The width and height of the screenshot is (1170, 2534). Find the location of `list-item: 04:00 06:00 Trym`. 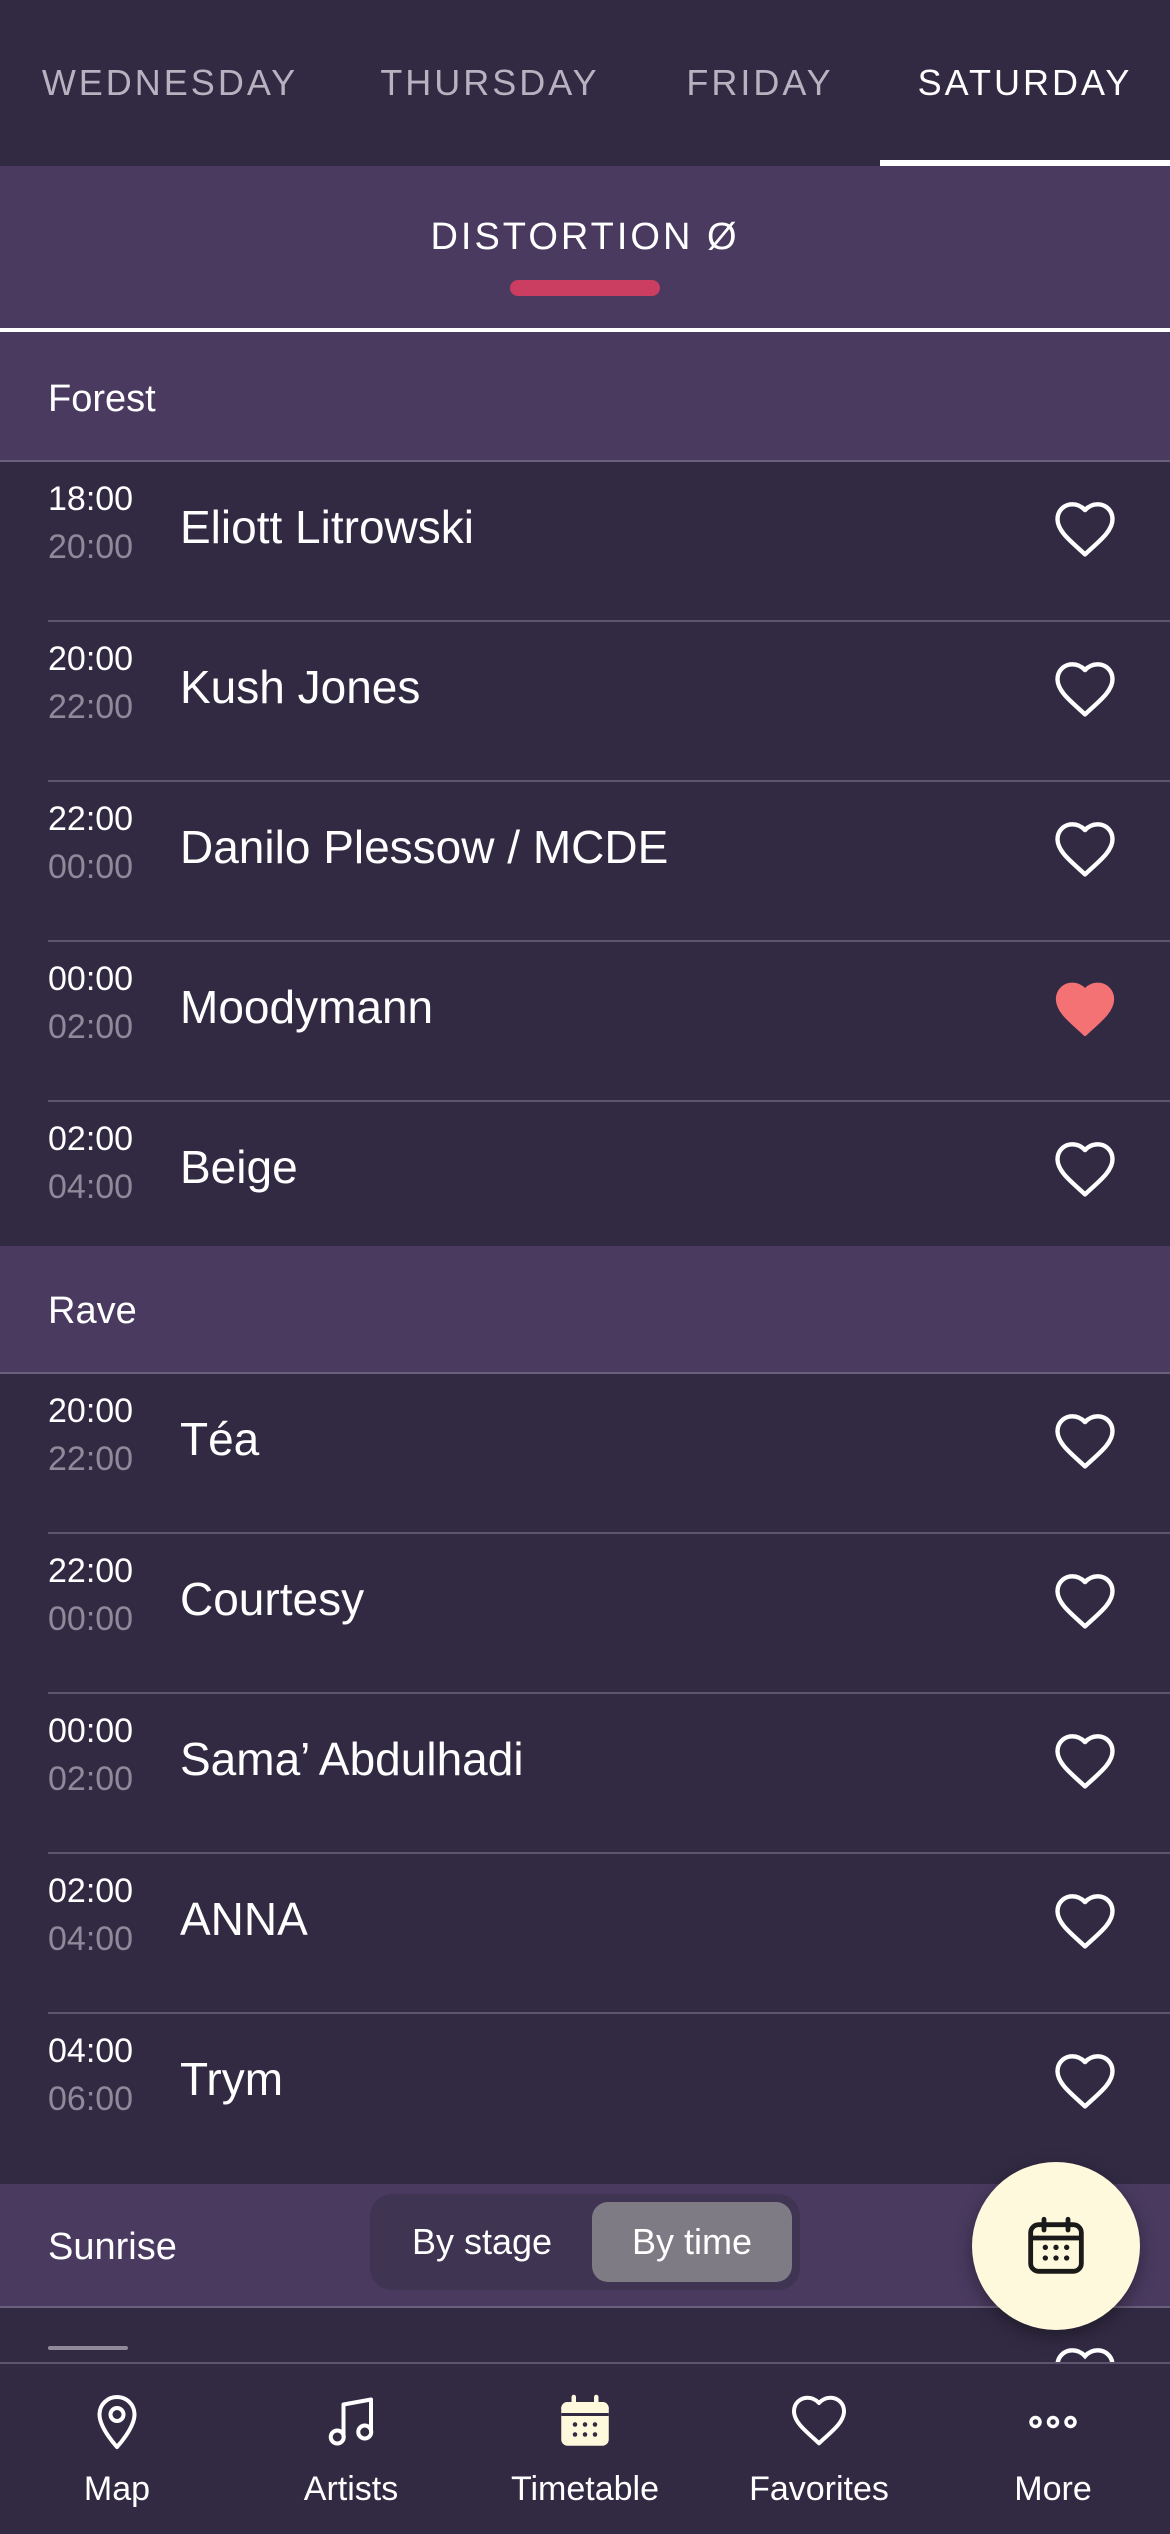

list-item: 04:00 06:00 Trym is located at coordinates (585, 2094).